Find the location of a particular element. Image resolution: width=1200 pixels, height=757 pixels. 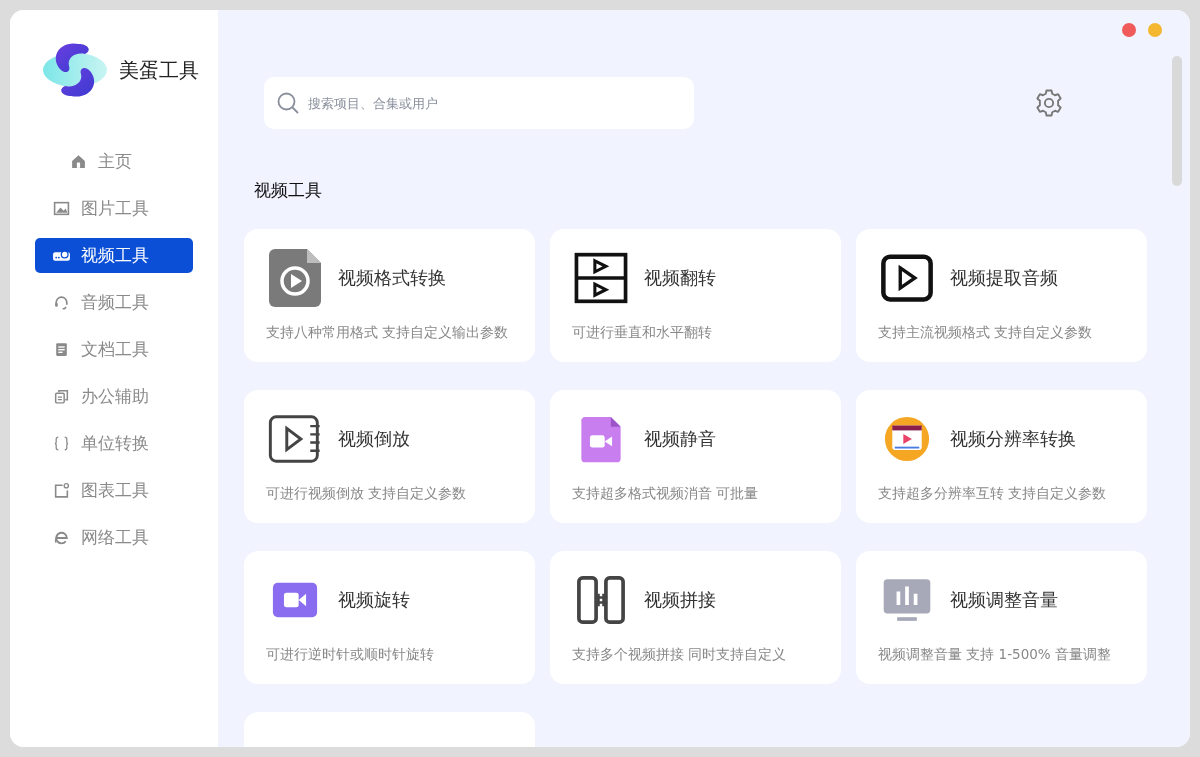

tool-card: 视频拼接 支持多个视频拼接 同时支持自定义 is located at coordinates (695, 617).